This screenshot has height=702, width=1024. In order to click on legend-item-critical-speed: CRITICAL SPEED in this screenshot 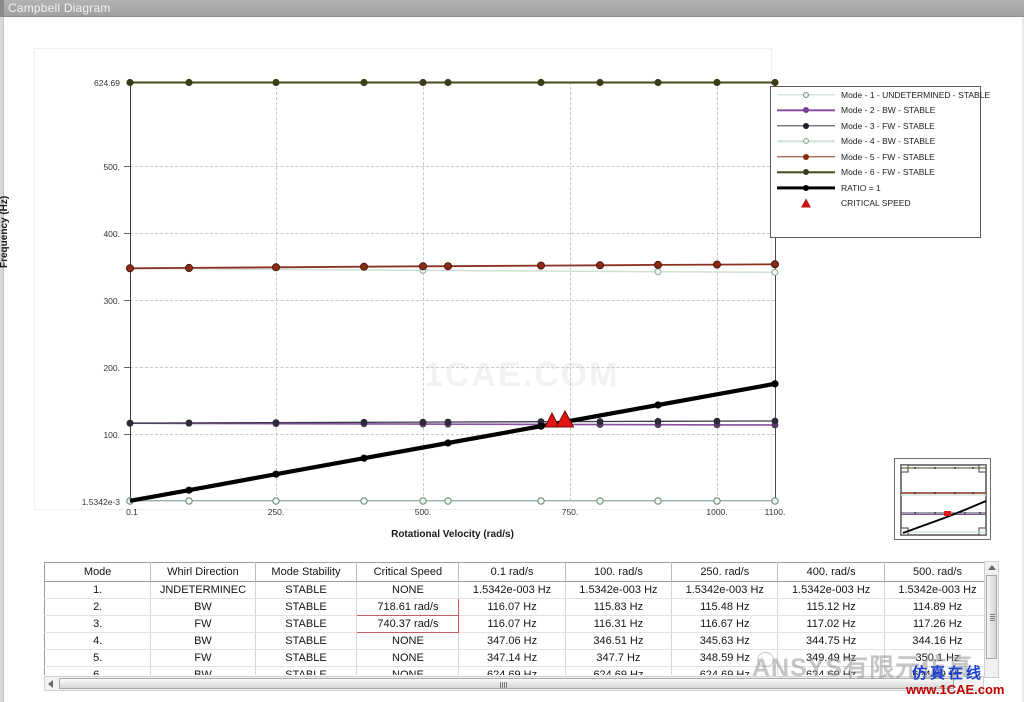, I will do `click(875, 204)`.